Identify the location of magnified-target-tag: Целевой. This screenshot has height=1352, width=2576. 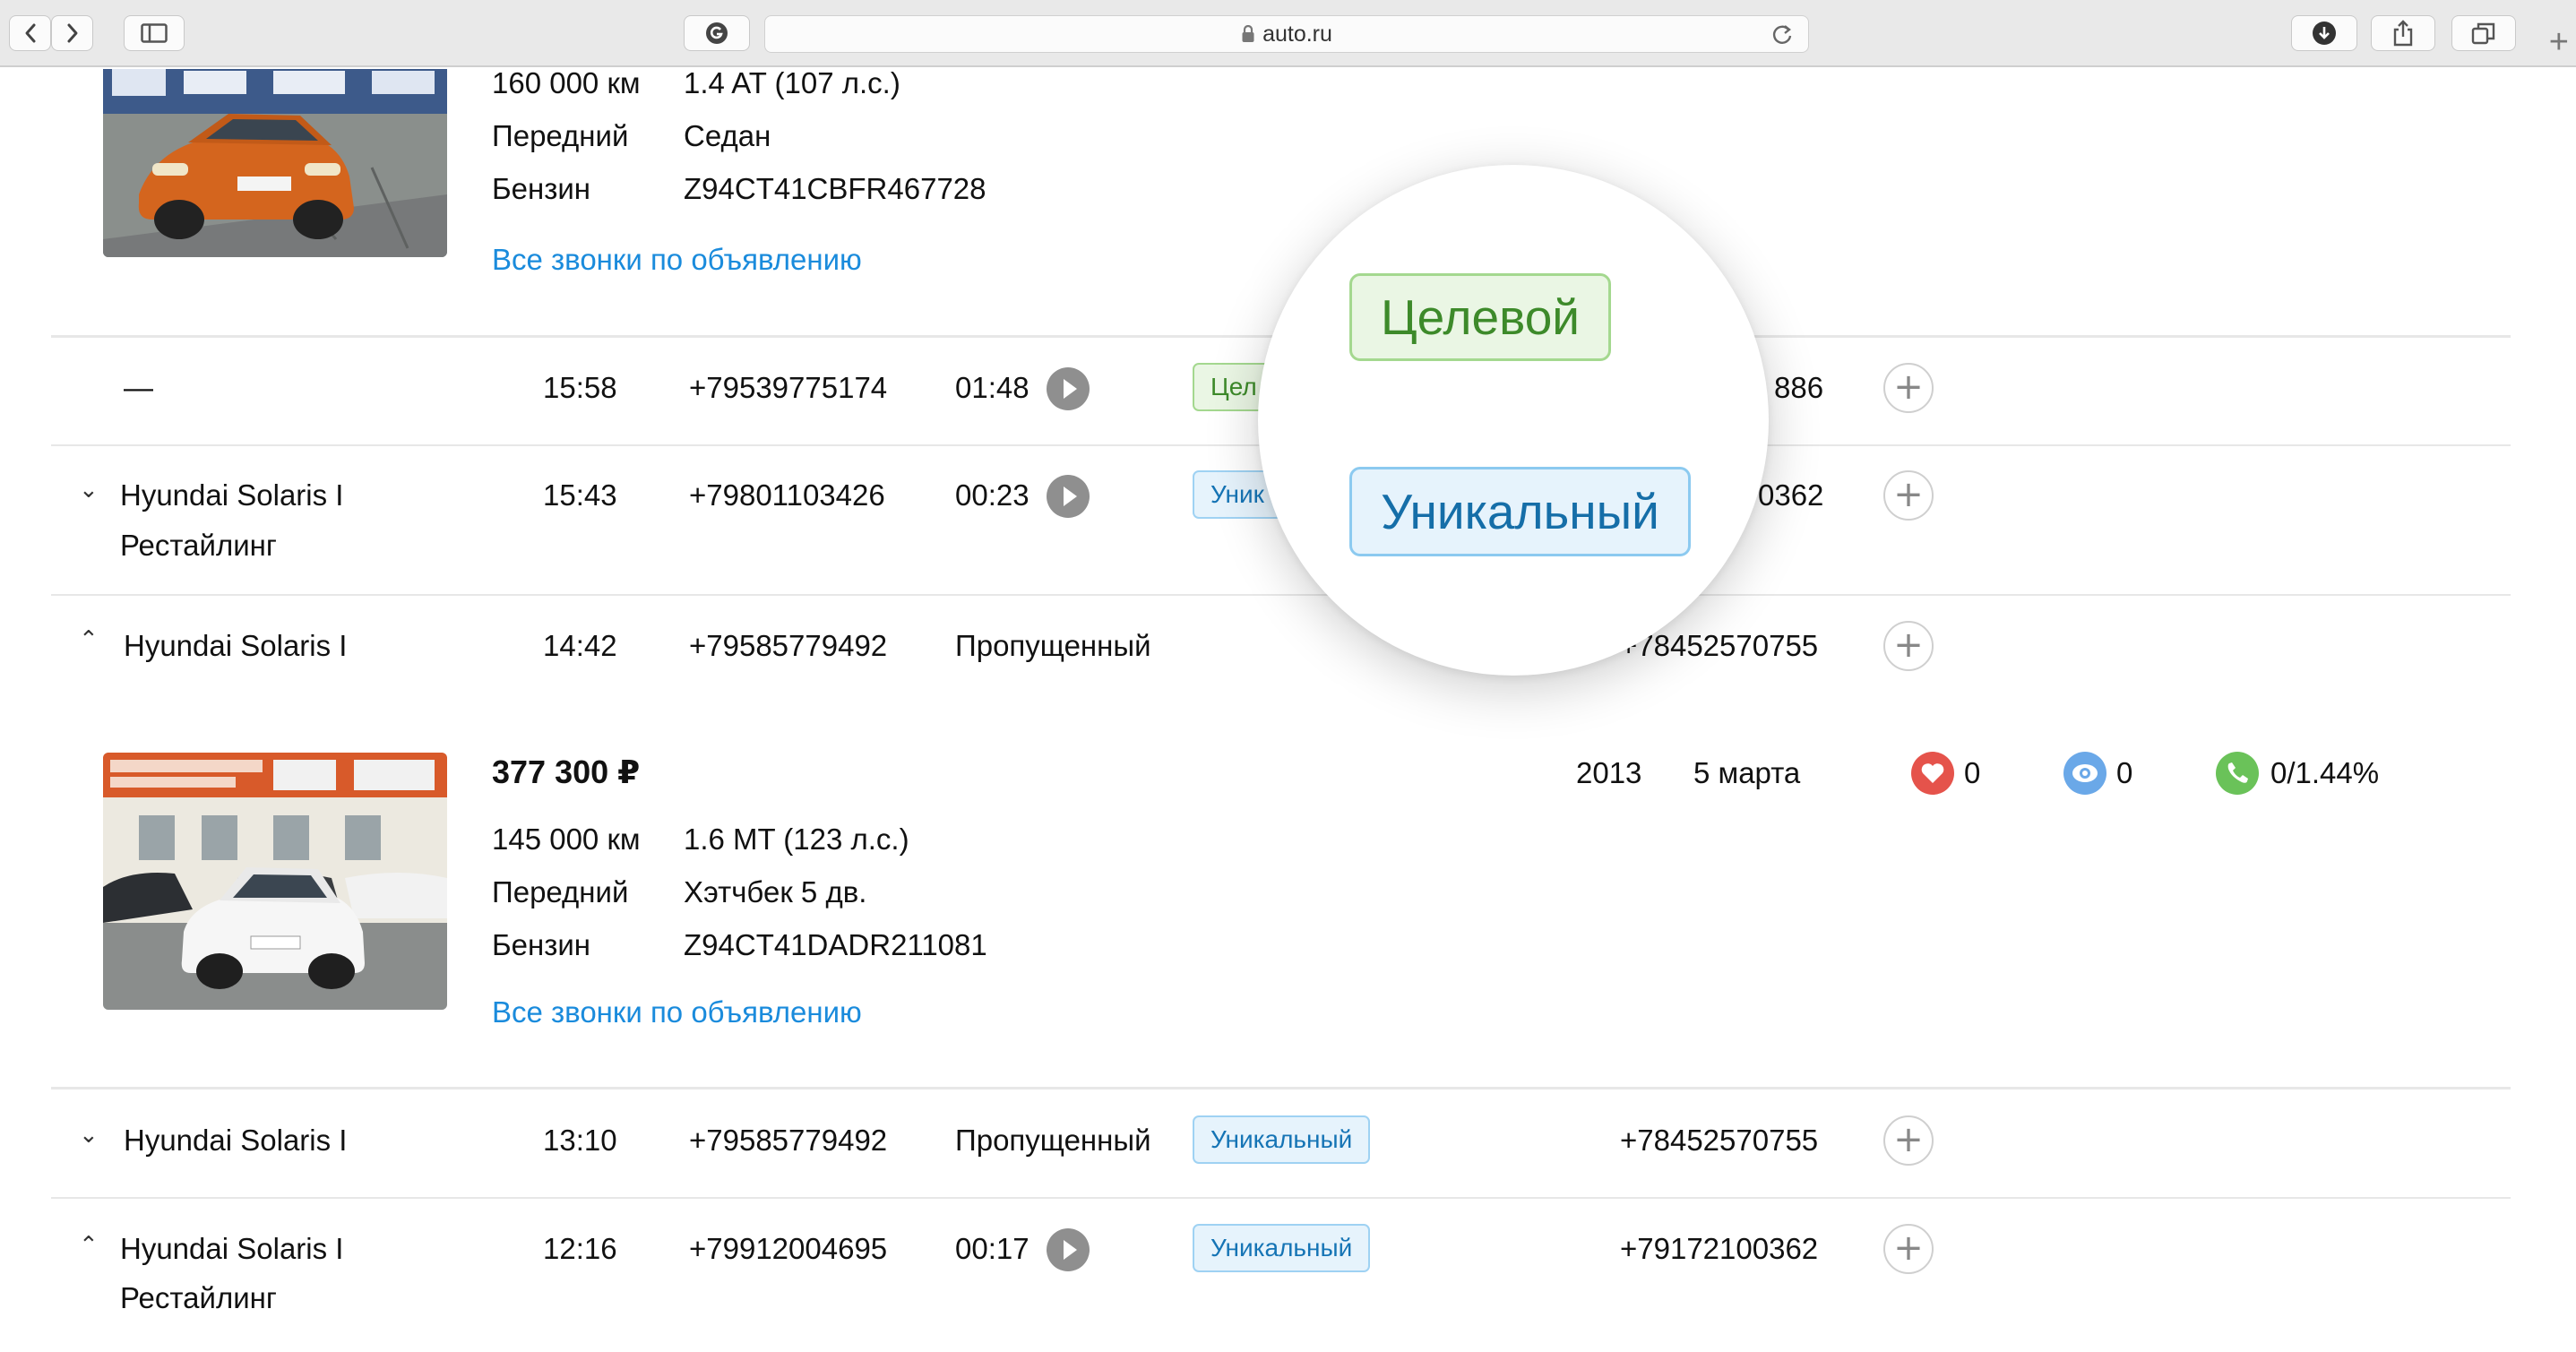
(1480, 317).